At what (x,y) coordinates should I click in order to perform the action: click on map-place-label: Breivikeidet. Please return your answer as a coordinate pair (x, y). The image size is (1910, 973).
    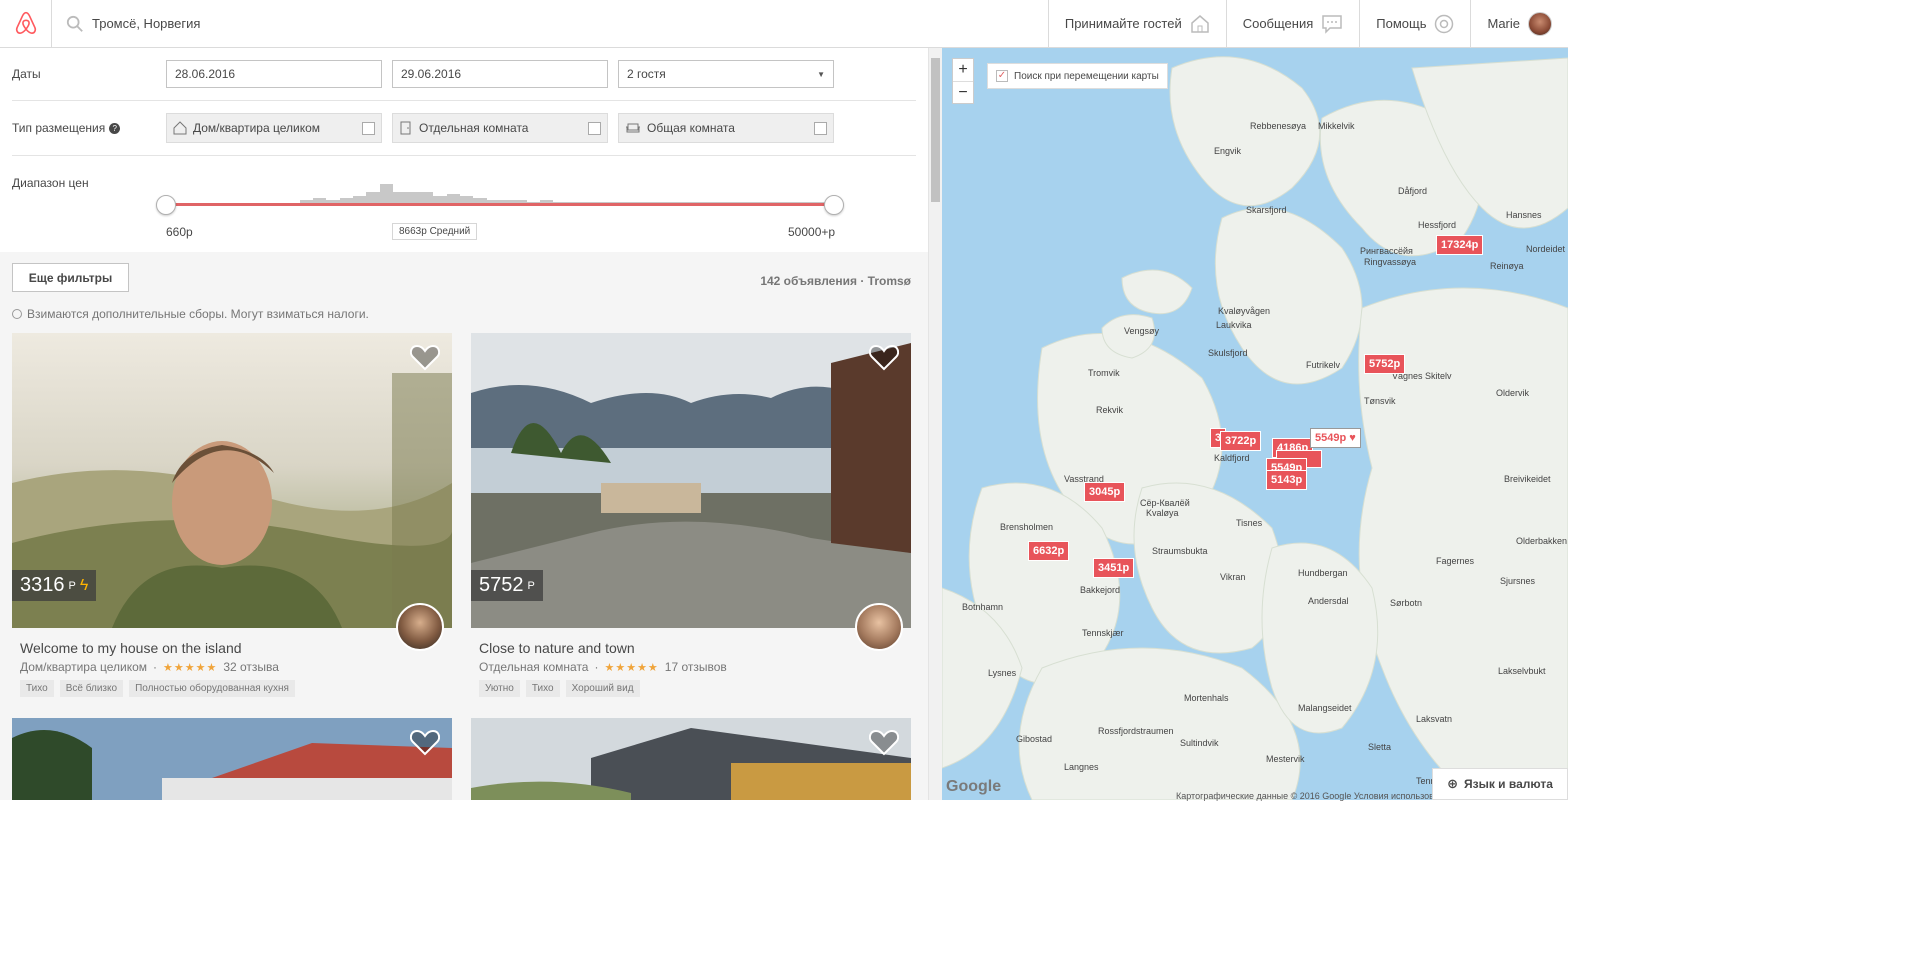
    Looking at the image, I should click on (1527, 479).